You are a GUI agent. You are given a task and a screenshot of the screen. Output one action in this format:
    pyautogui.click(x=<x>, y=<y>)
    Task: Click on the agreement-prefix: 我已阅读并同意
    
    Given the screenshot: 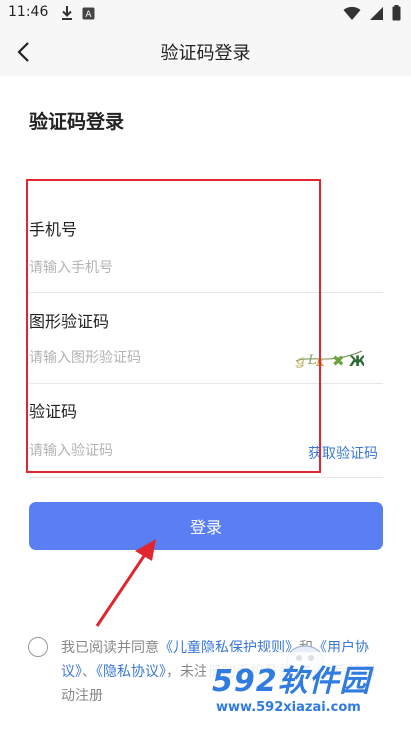 What is the action you would take?
    pyautogui.click(x=110, y=648)
    